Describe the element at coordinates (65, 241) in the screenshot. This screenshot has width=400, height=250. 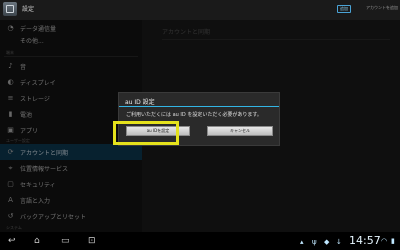
I see `recent-apps-icon: ▭` at that location.